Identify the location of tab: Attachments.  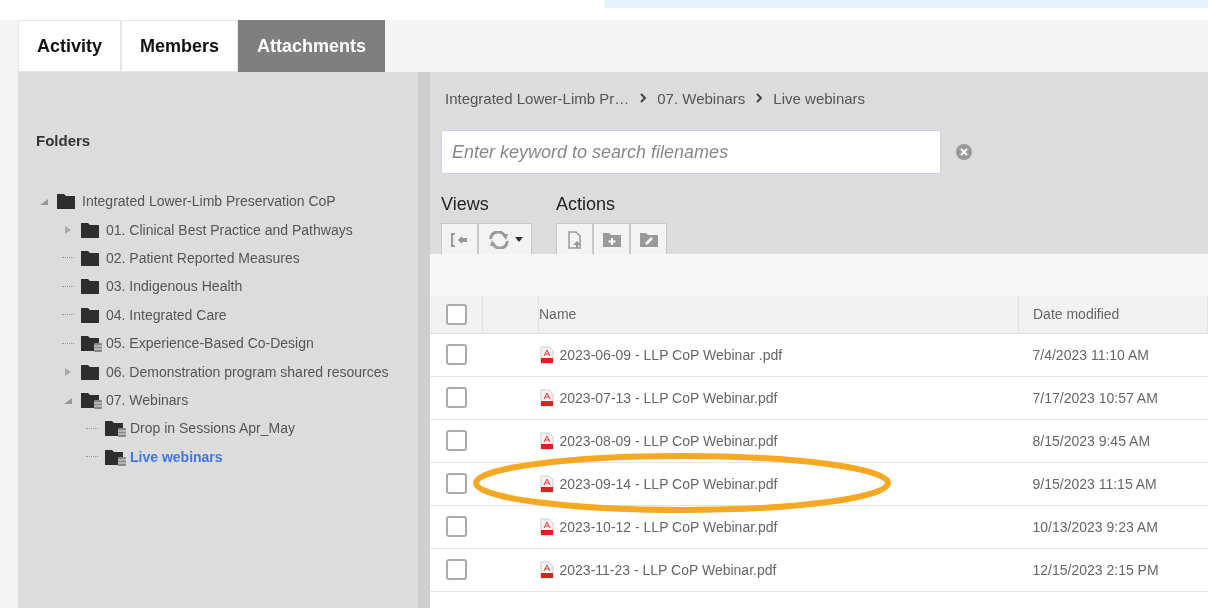
(312, 46).